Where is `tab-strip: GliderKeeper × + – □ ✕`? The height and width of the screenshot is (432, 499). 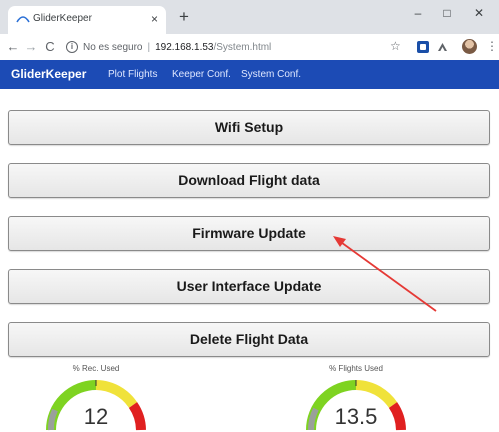
tab-strip: GliderKeeper × + – □ ✕ is located at coordinates (249, 17).